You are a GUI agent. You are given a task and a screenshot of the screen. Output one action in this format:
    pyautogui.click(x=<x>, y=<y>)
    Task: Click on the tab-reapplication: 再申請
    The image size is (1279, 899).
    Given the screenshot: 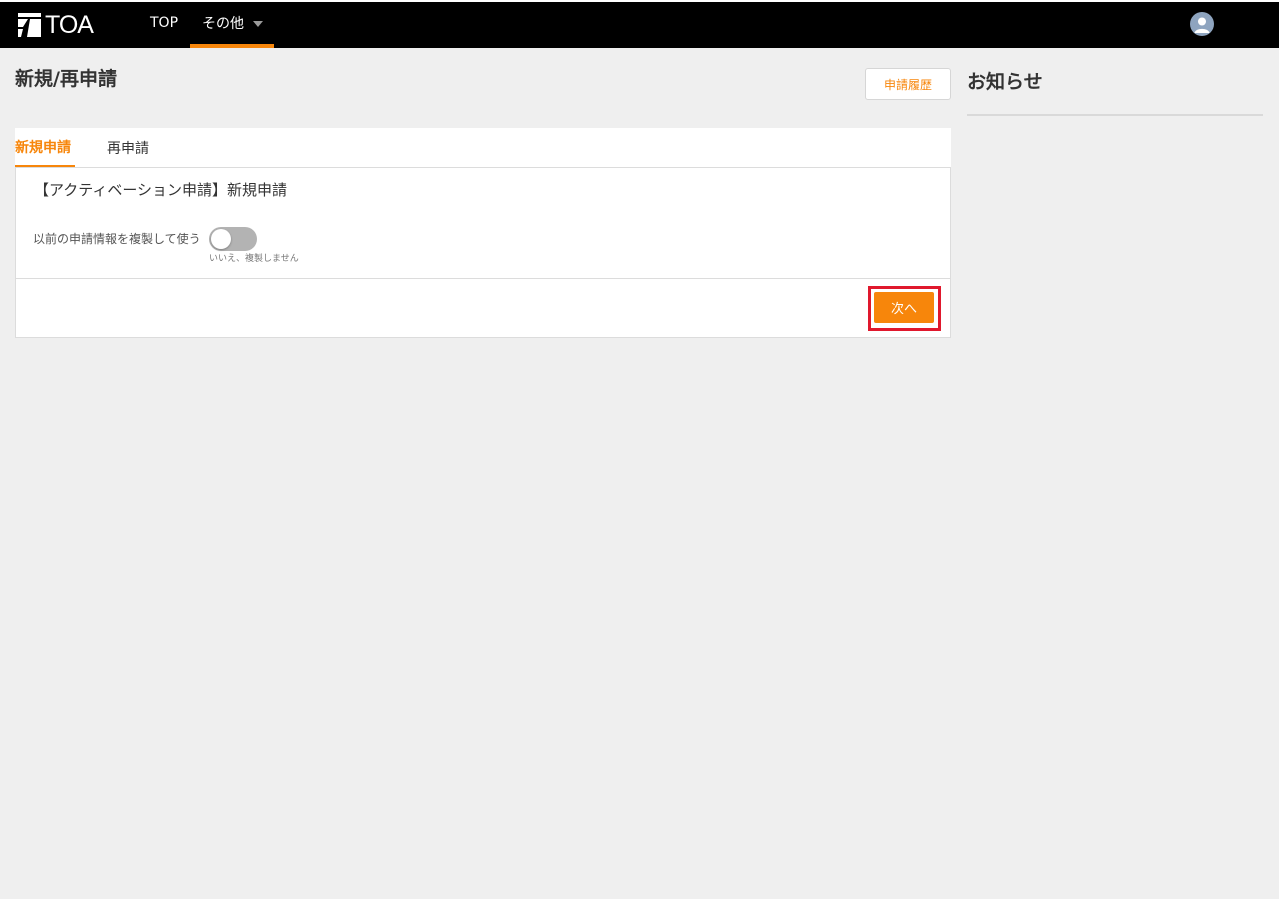 What is the action you would take?
    pyautogui.click(x=128, y=147)
    